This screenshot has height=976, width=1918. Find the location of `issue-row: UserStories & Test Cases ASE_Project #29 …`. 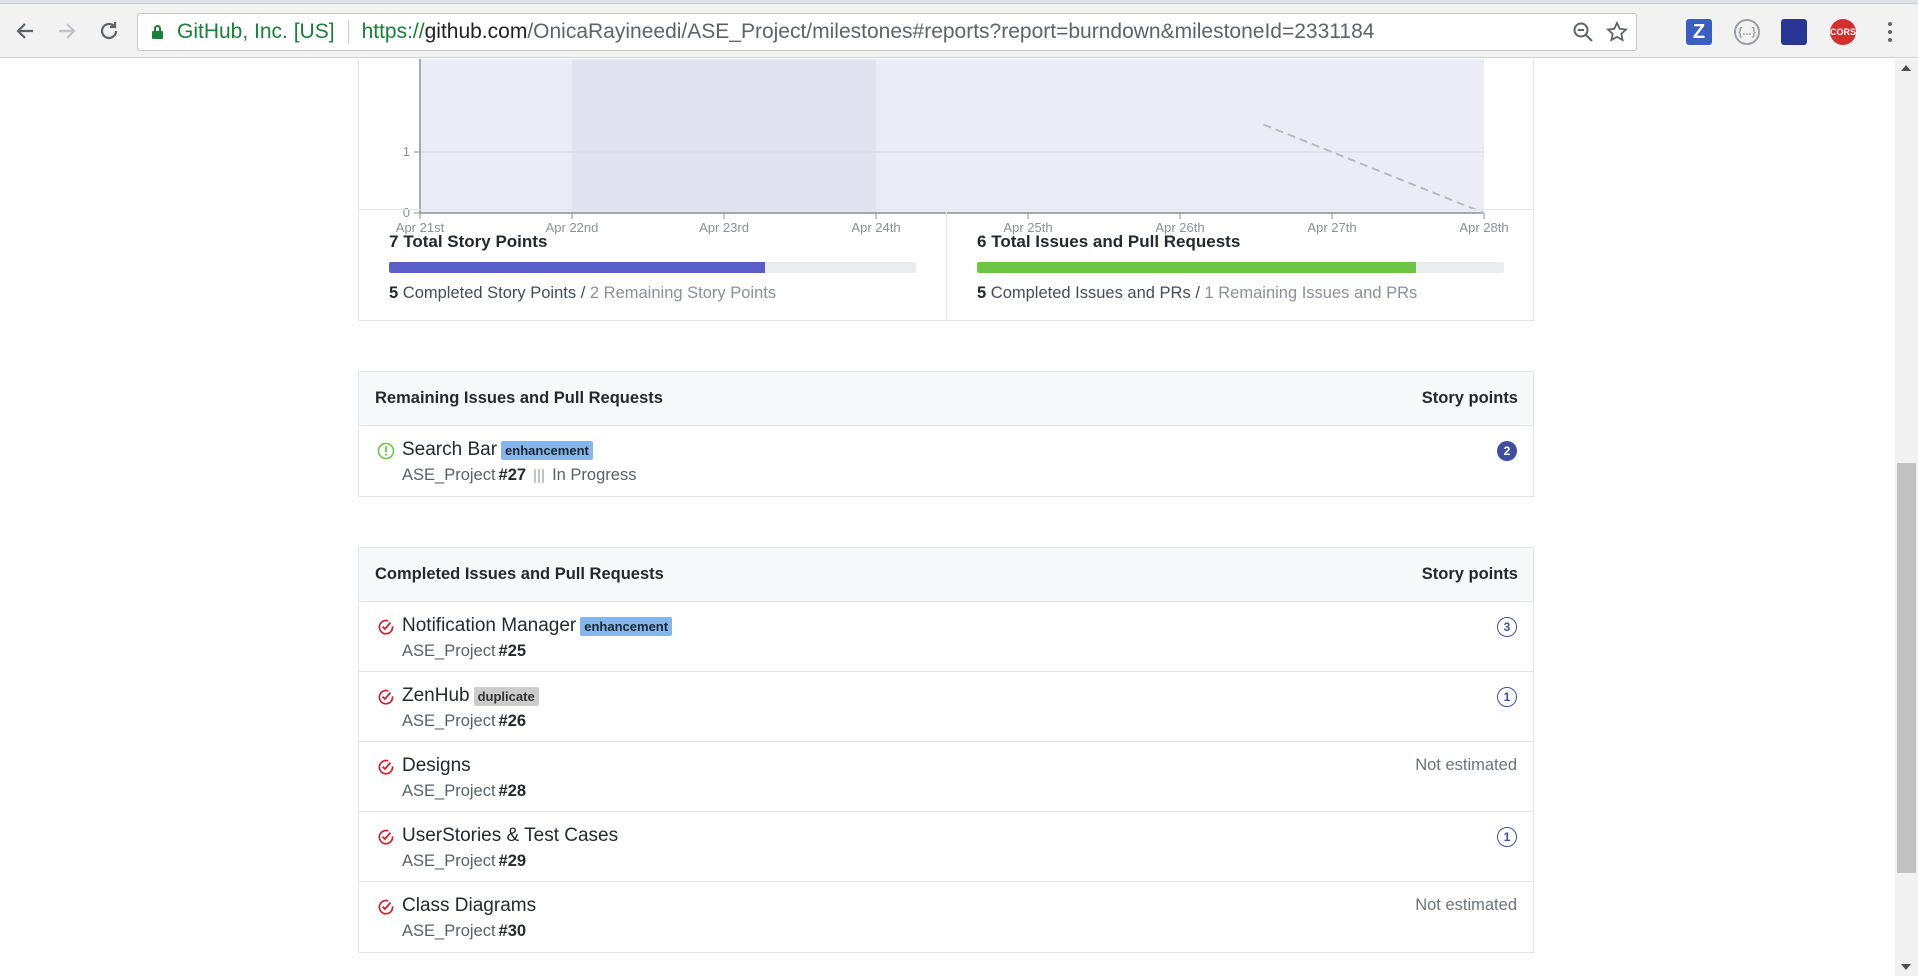

issue-row: UserStories & Test Cases ASE_Project #29 … is located at coordinates (946, 847).